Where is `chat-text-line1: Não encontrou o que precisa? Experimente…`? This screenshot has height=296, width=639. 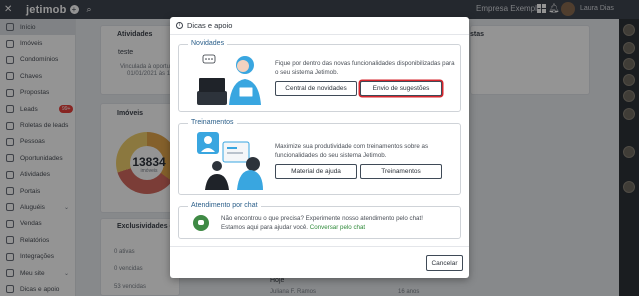
chat-text-line1: Não encontrou o que precisa? Experimente… is located at coordinates (322, 218).